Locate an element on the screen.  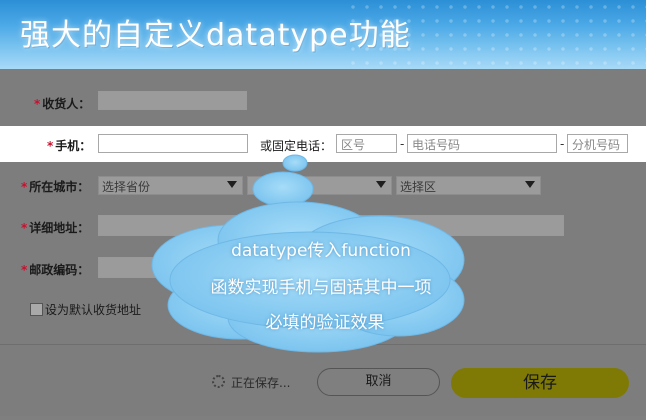
phone-label-text: 手机： is located at coordinates (73, 146).